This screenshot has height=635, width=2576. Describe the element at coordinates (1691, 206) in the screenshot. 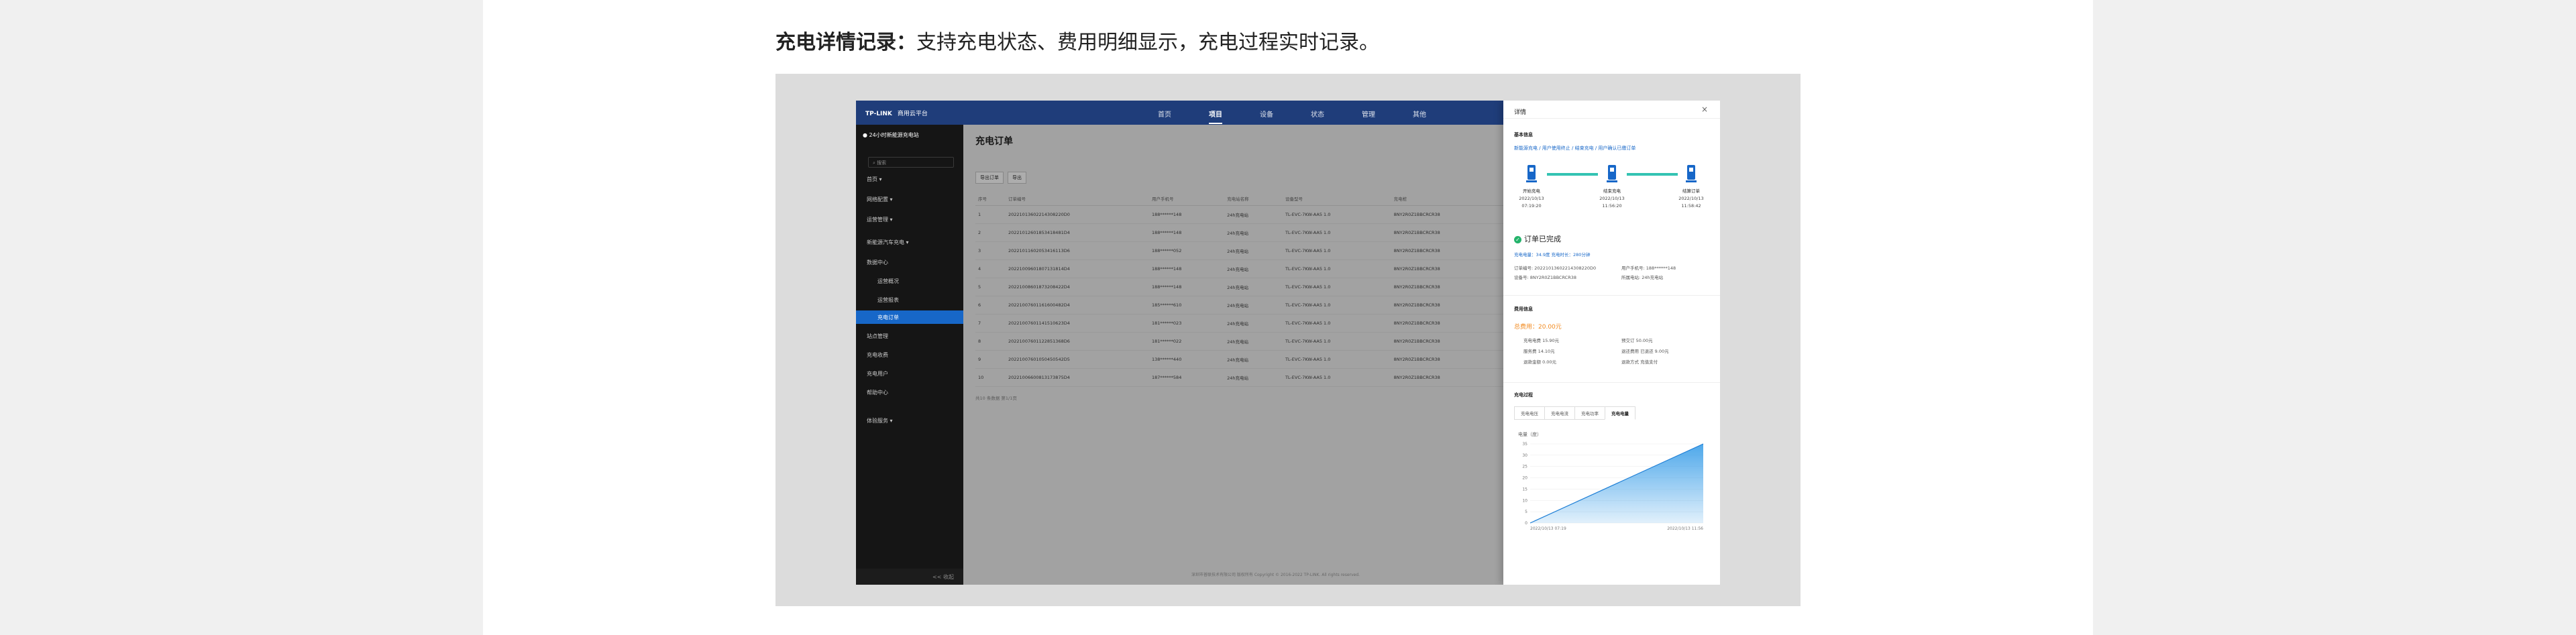

I see `step-time: 11:58:42` at that location.